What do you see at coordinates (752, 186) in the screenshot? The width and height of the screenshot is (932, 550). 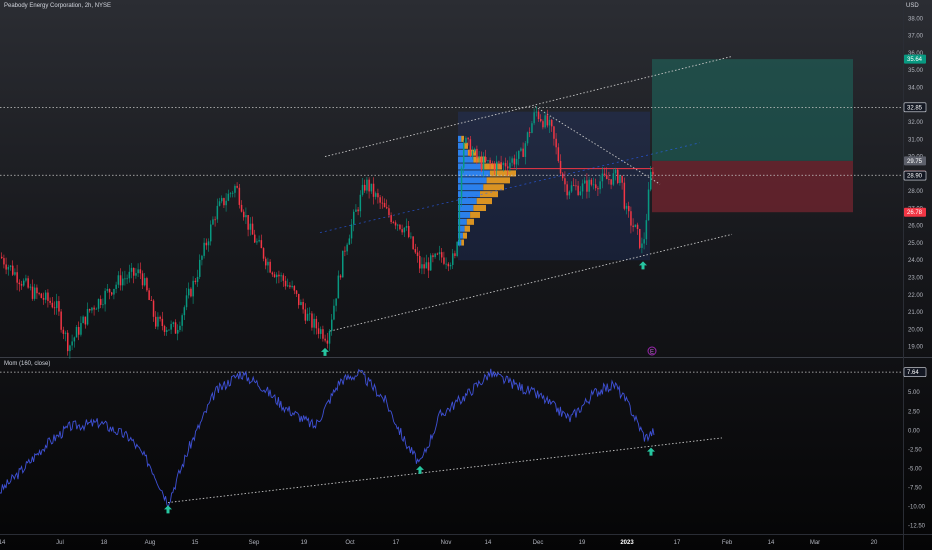 I see `stop-zone` at bounding box center [752, 186].